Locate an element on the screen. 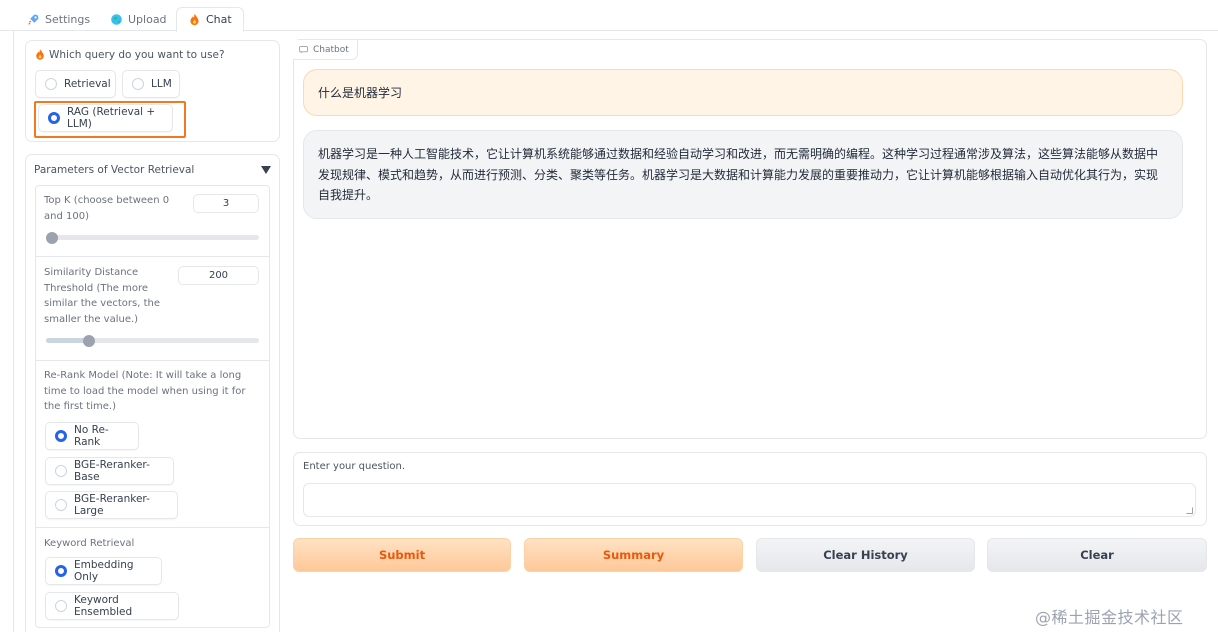 This screenshot has height=632, width=1218. chat-bubble-icon is located at coordinates (303, 49).